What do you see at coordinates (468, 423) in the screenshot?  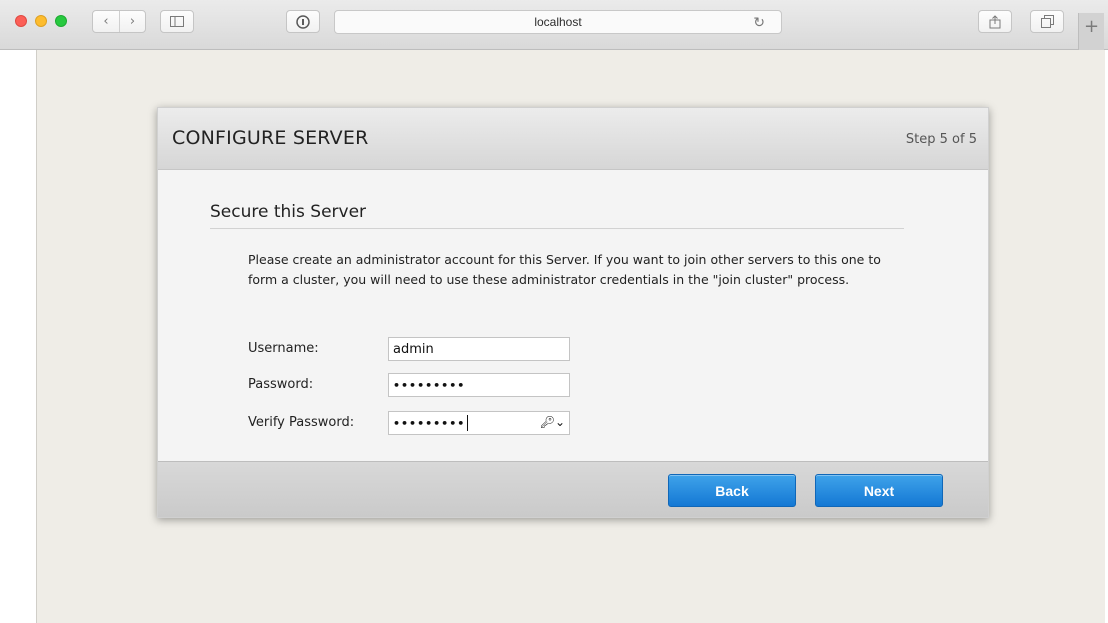 I see `text-cursor` at bounding box center [468, 423].